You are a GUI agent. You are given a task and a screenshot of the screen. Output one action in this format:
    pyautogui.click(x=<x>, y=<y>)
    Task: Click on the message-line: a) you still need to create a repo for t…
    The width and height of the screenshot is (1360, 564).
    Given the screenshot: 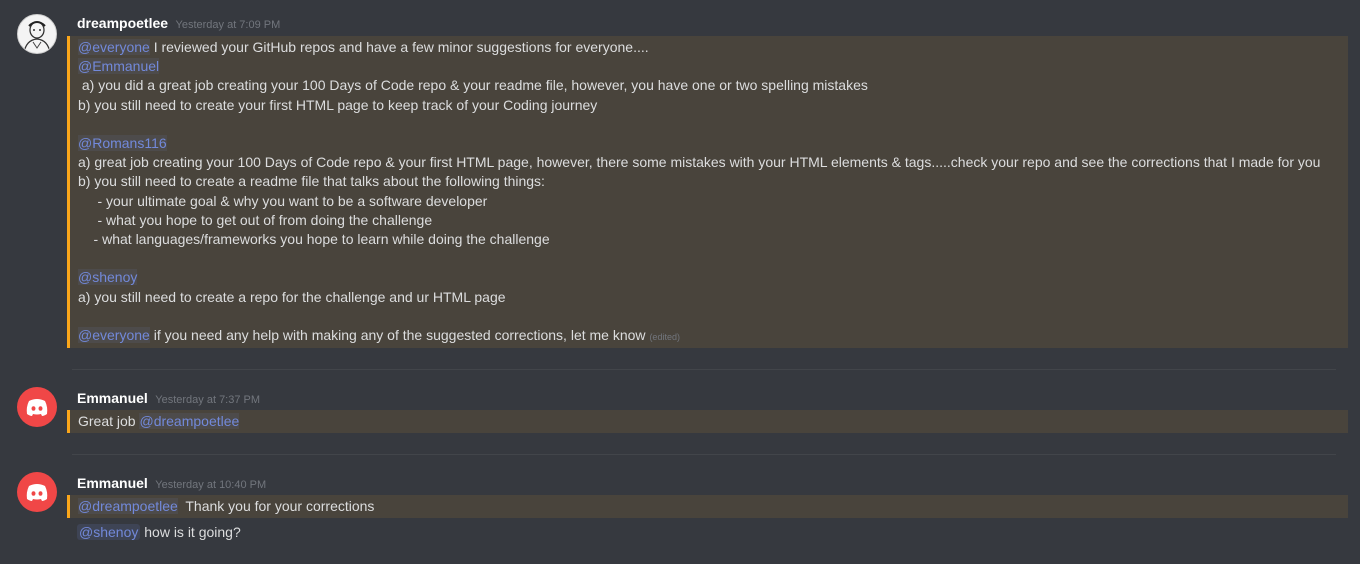 What is the action you would take?
    pyautogui.click(x=713, y=297)
    